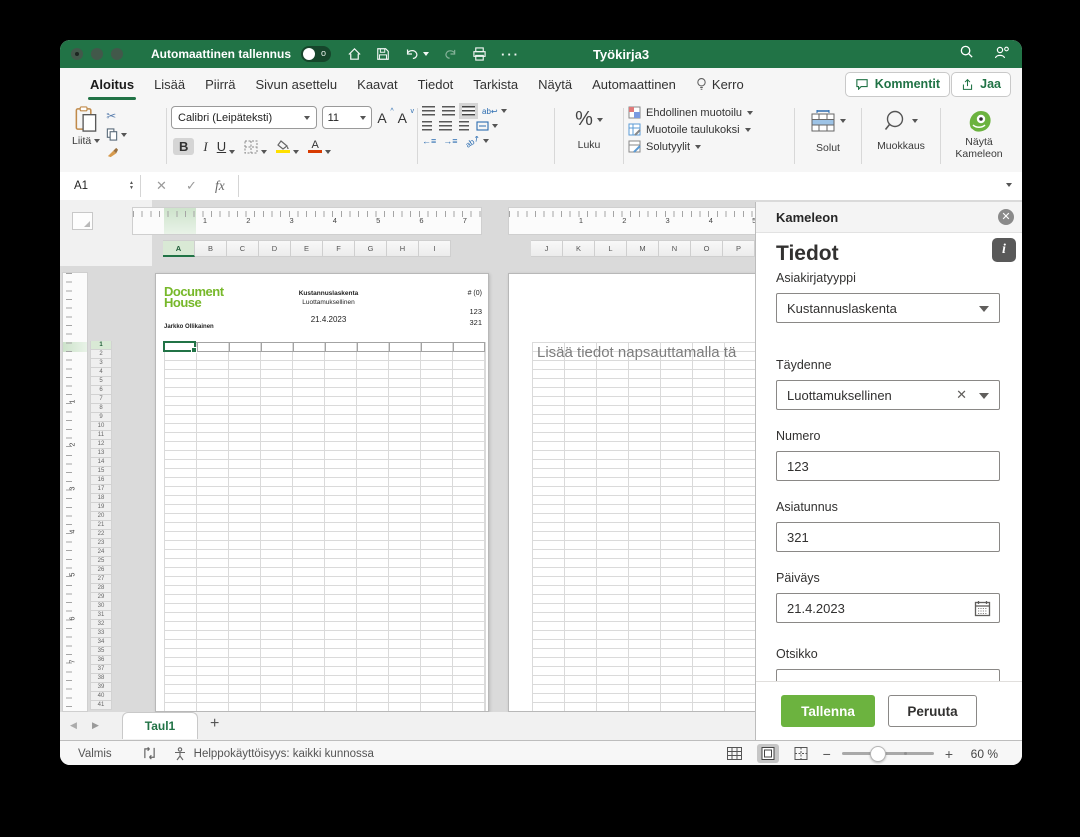  I want to click on font-name-select: Calibri (Leipäteksti), so click(244, 117).